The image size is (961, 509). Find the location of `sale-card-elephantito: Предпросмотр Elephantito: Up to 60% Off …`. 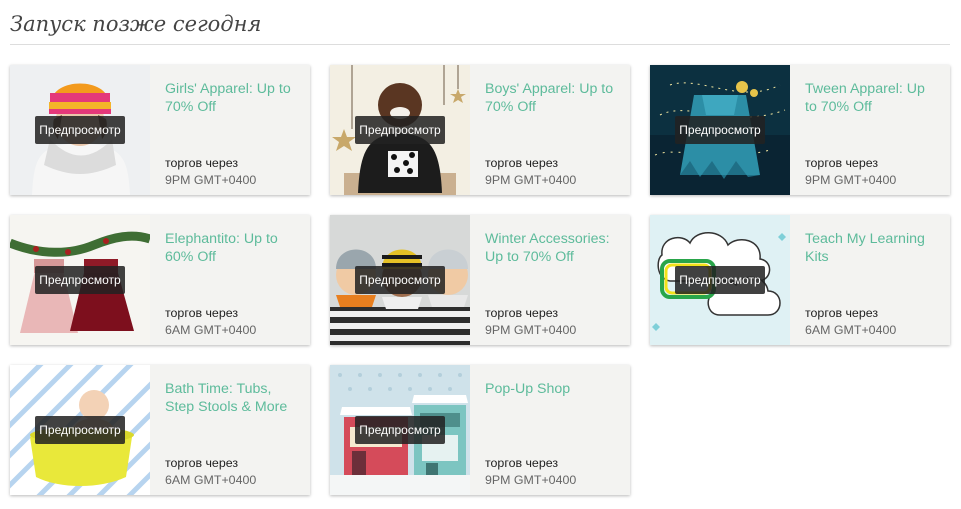

sale-card-elephantito: Предпросмотр Elephantito: Up to 60% Off … is located at coordinates (160, 280).